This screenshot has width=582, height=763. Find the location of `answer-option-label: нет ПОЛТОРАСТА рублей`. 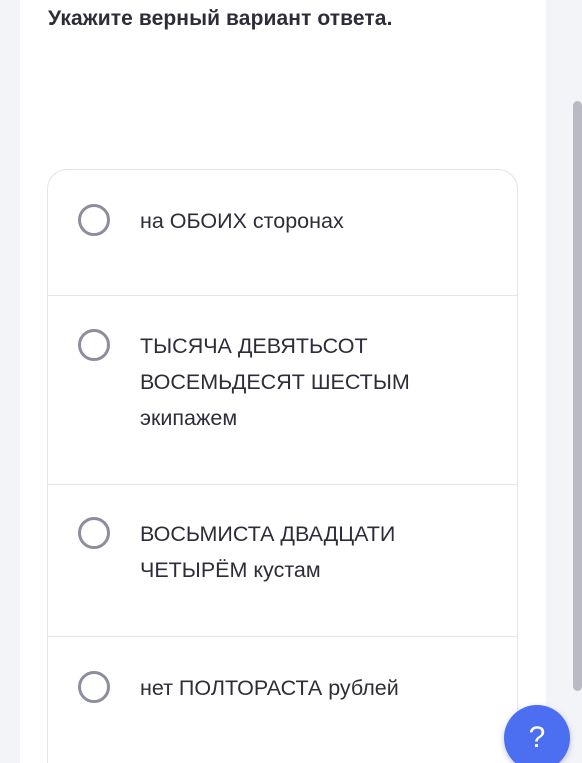

answer-option-label: нет ПОЛТОРАСТА рублей is located at coordinates (269, 688).